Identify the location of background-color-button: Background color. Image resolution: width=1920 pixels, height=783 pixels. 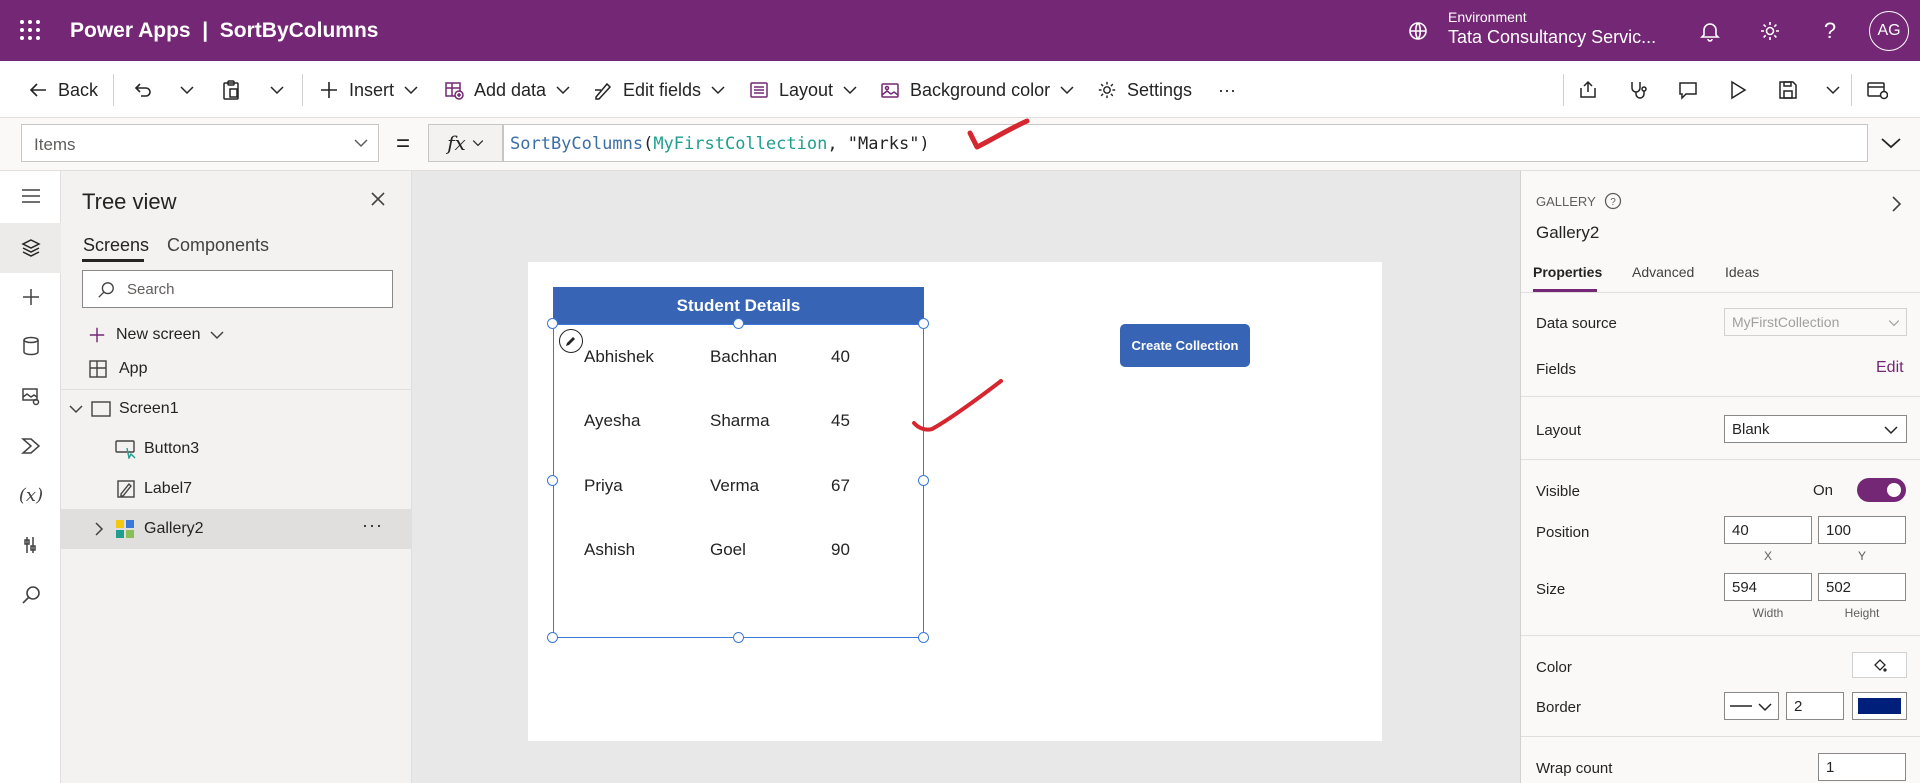
(977, 90).